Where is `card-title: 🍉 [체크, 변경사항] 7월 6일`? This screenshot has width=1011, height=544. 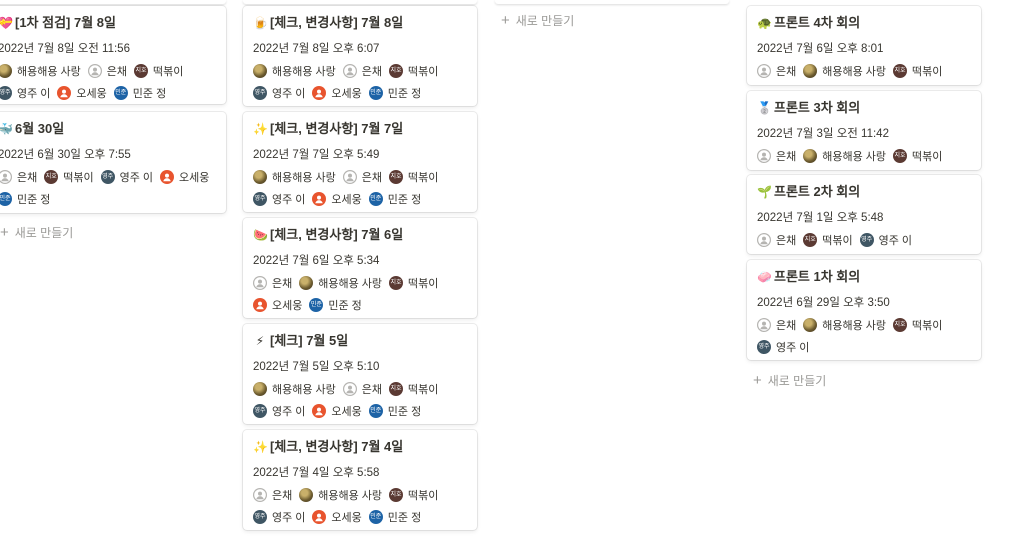 card-title: 🍉 [체크, 변경사항] 7월 6일 is located at coordinates (360, 235).